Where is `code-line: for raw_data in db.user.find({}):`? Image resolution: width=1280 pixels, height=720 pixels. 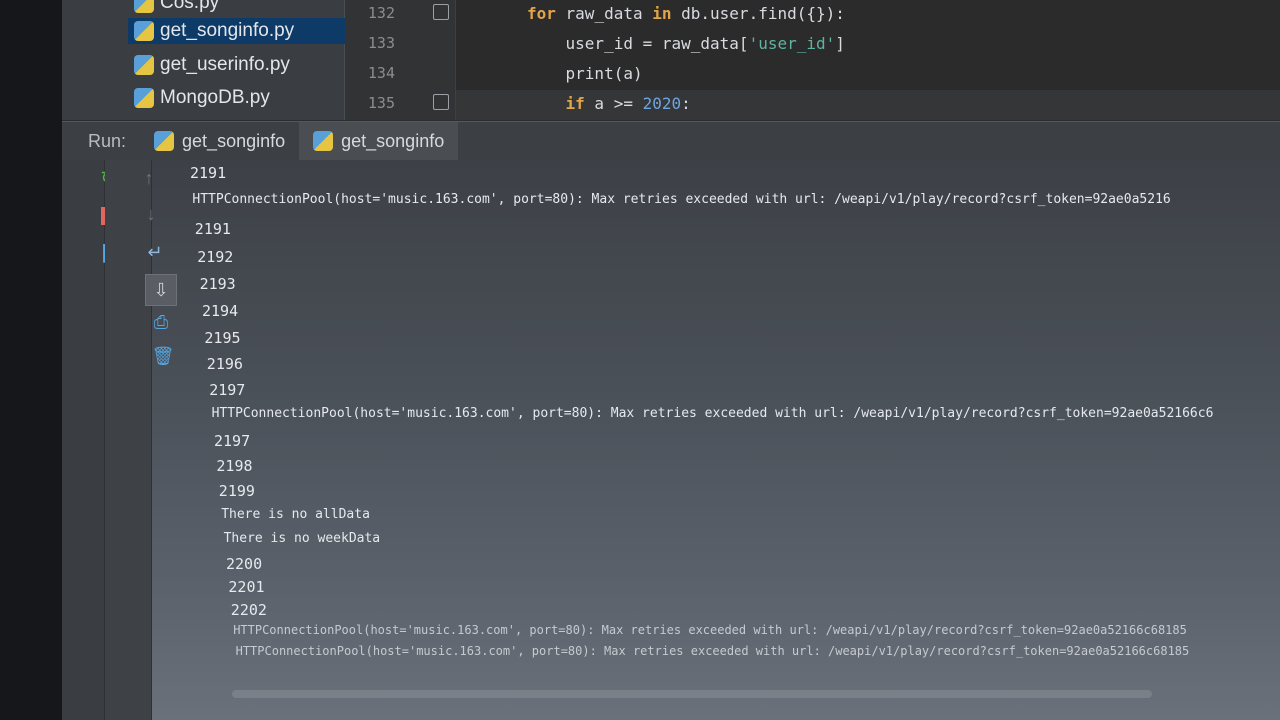
code-line: for raw_data in db.user.find({}): is located at coordinates (686, 13).